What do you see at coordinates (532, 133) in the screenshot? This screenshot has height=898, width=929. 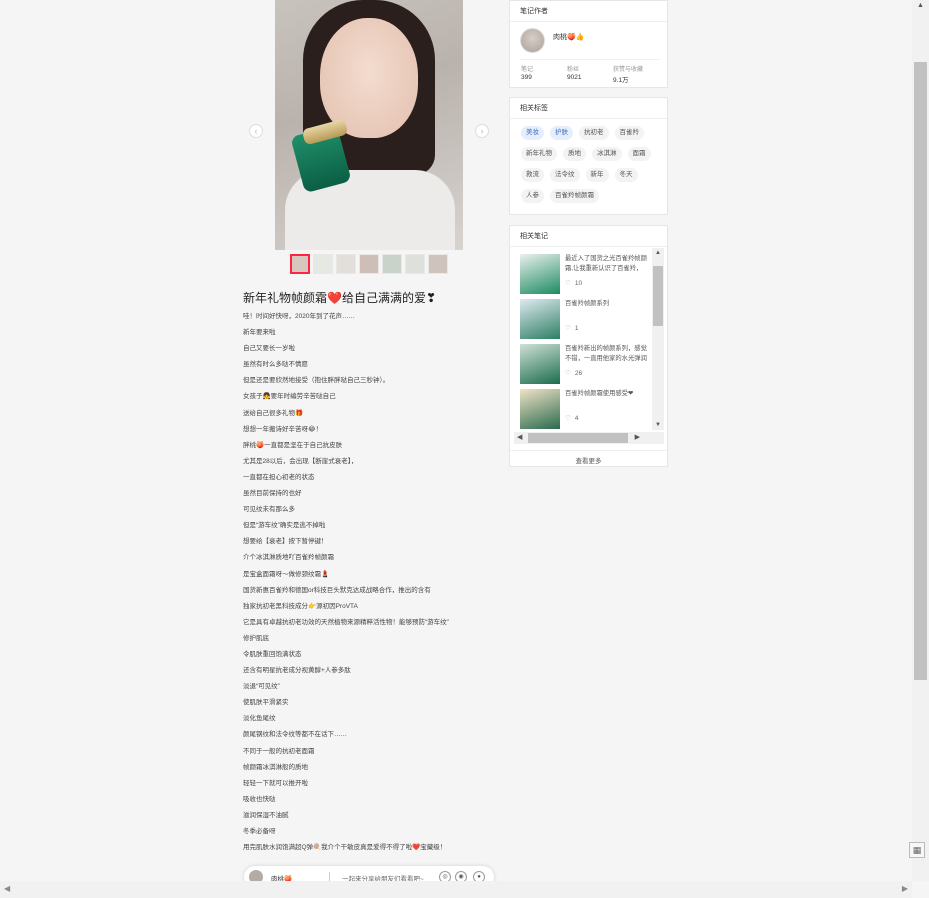 I see `tag-chip: 美妆` at bounding box center [532, 133].